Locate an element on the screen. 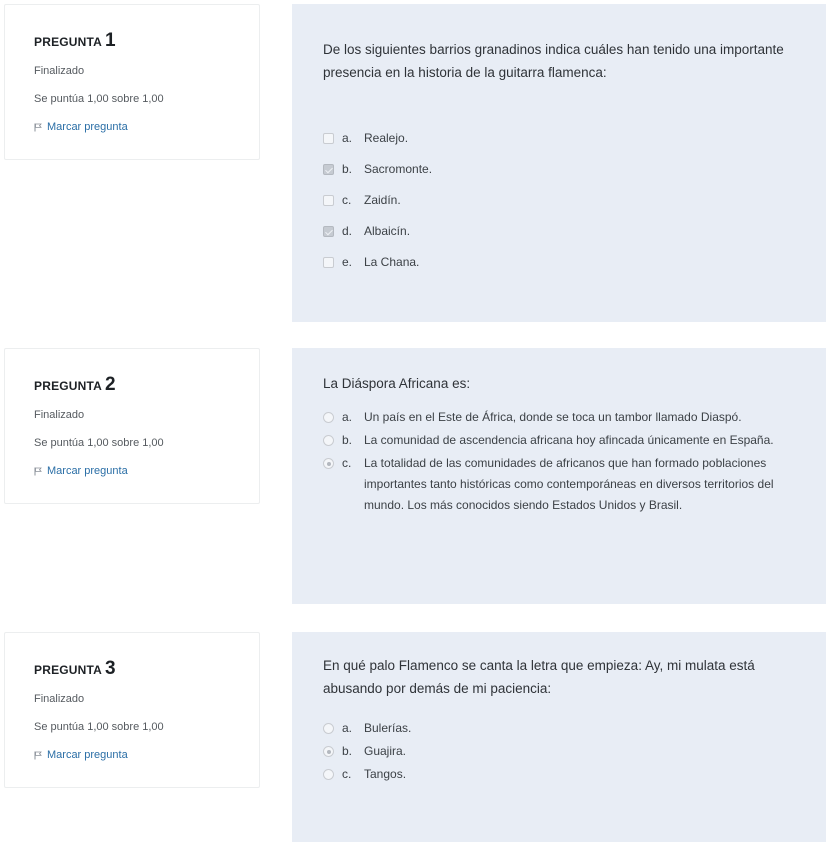 Image resolution: width=836 pixels, height=848 pixels. option-letter: d. is located at coordinates (347, 231).